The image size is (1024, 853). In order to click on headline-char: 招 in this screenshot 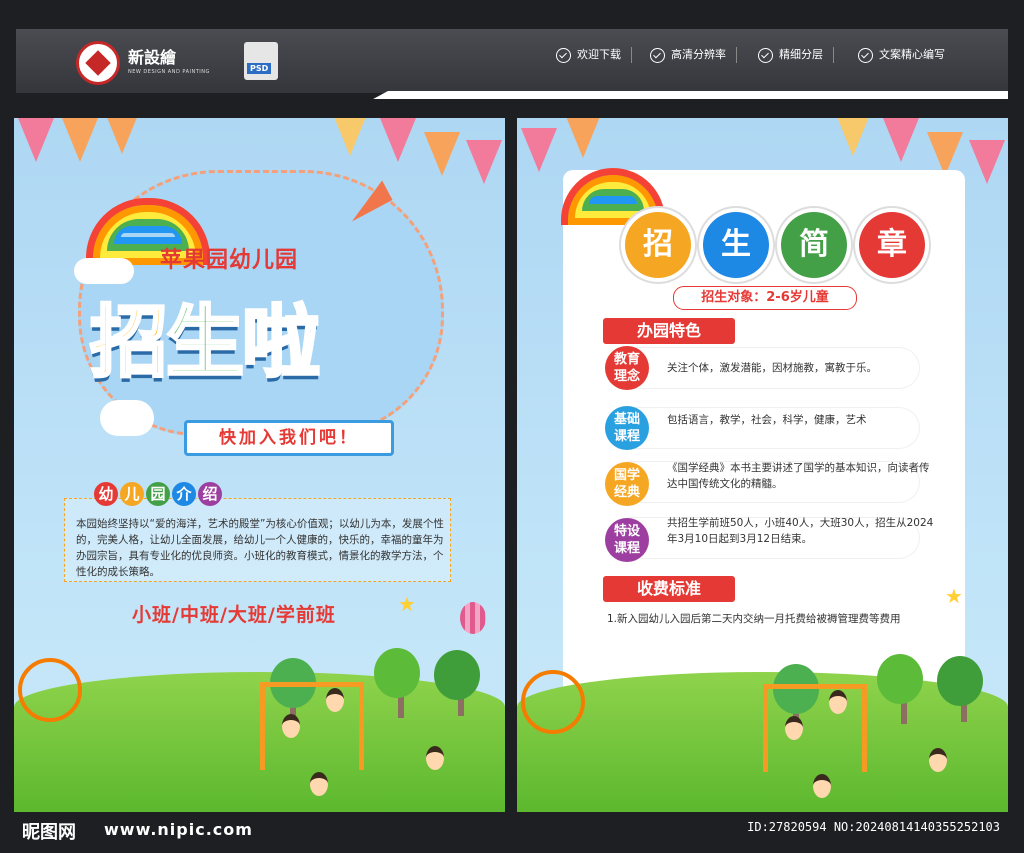, I will do `click(128, 343)`.